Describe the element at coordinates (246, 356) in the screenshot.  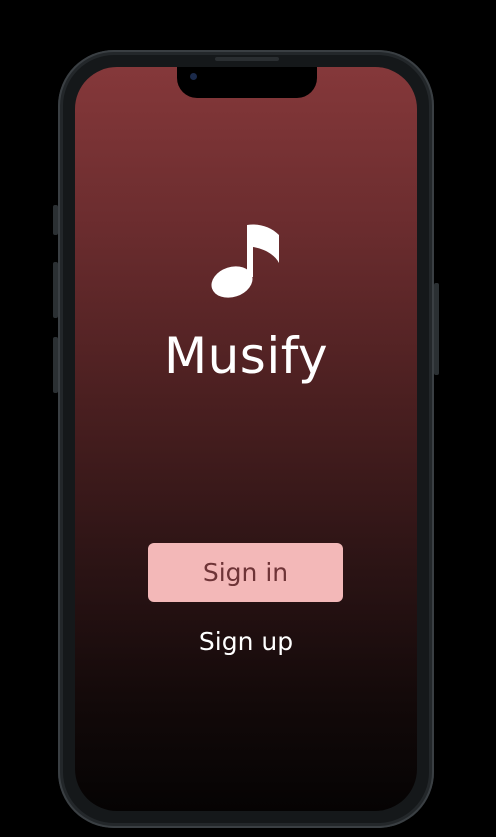
I see `app-title: Musify` at that location.